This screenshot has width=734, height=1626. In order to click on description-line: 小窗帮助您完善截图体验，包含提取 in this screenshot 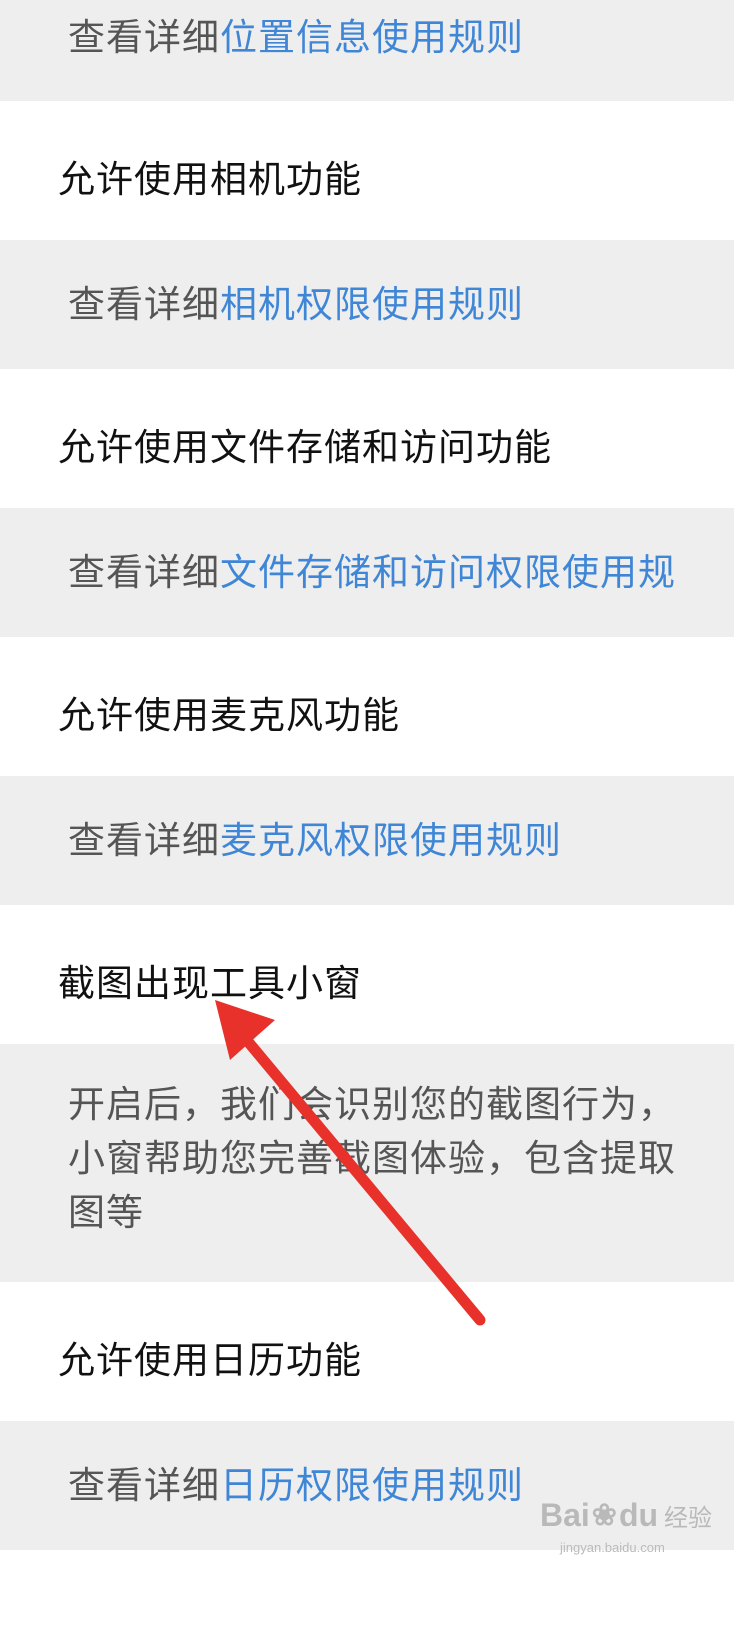, I will do `click(372, 1158)`.